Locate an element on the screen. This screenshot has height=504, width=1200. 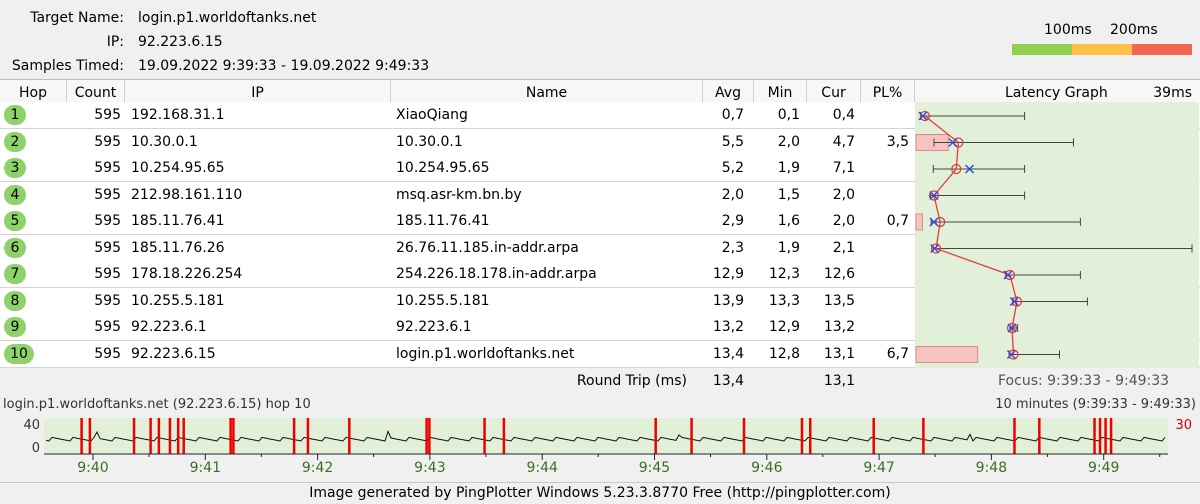
timeline-ymin-label: 0 is located at coordinates (36, 448).